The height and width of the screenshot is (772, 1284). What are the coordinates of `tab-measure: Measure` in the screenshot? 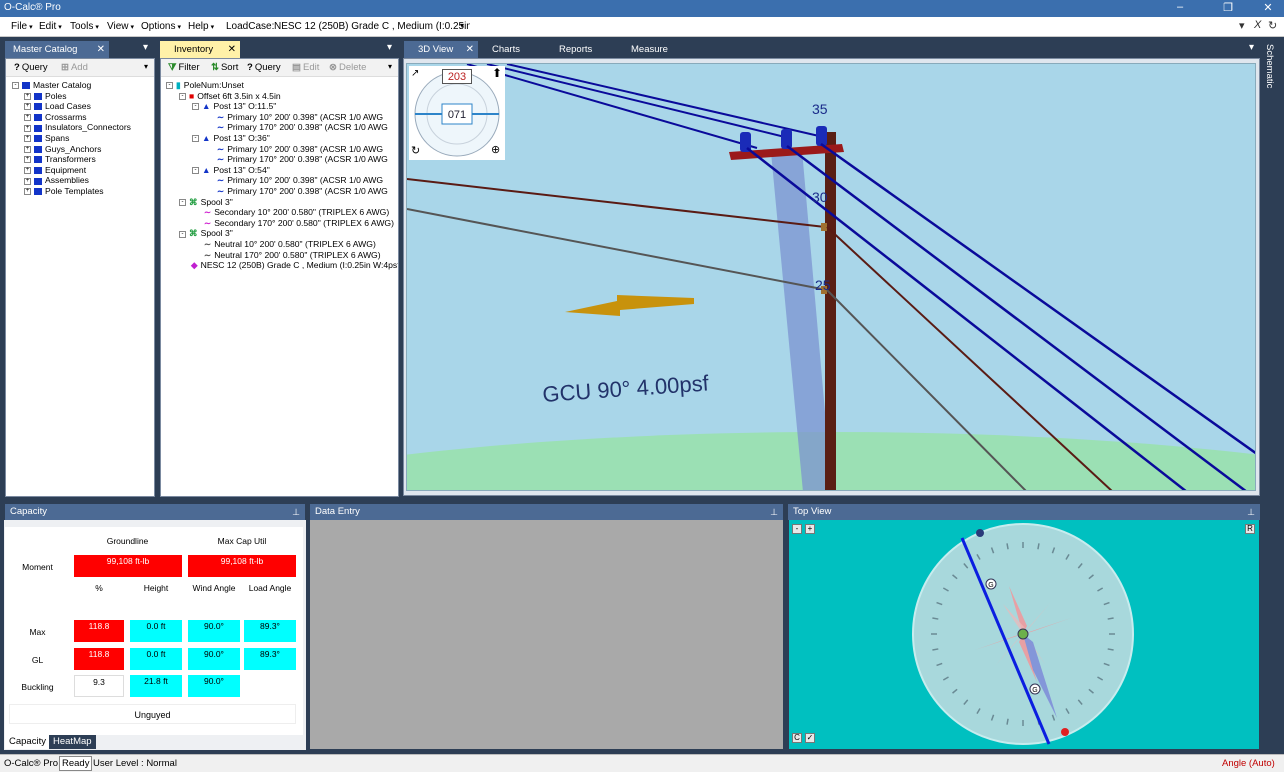 It's located at (653, 49).